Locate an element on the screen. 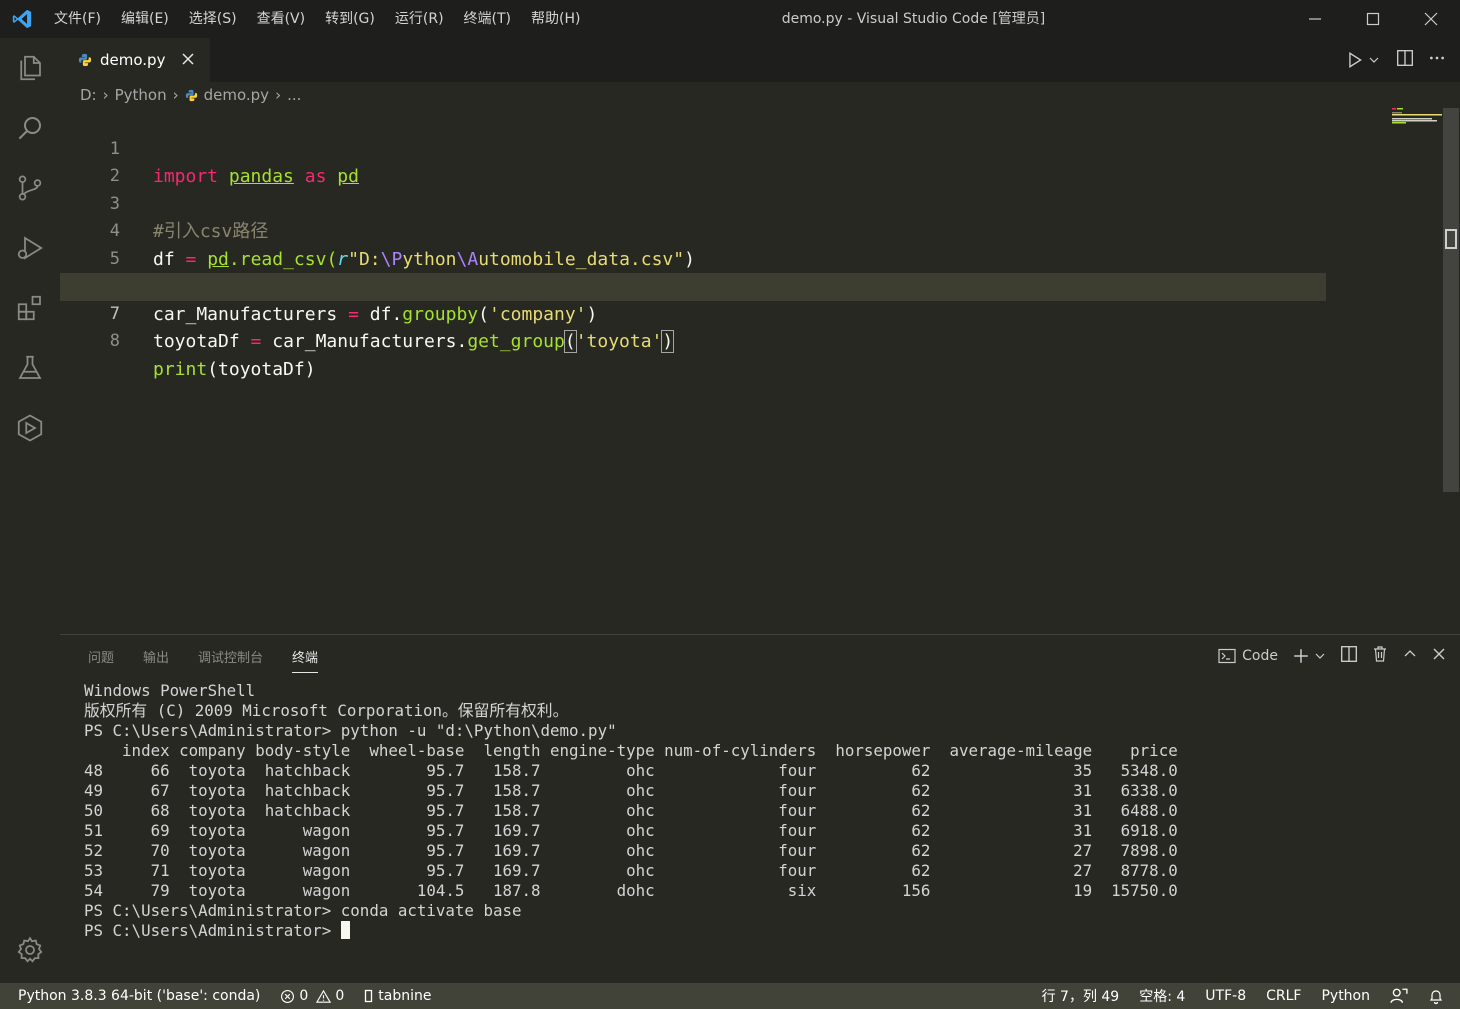  search-button is located at coordinates (30, 128).